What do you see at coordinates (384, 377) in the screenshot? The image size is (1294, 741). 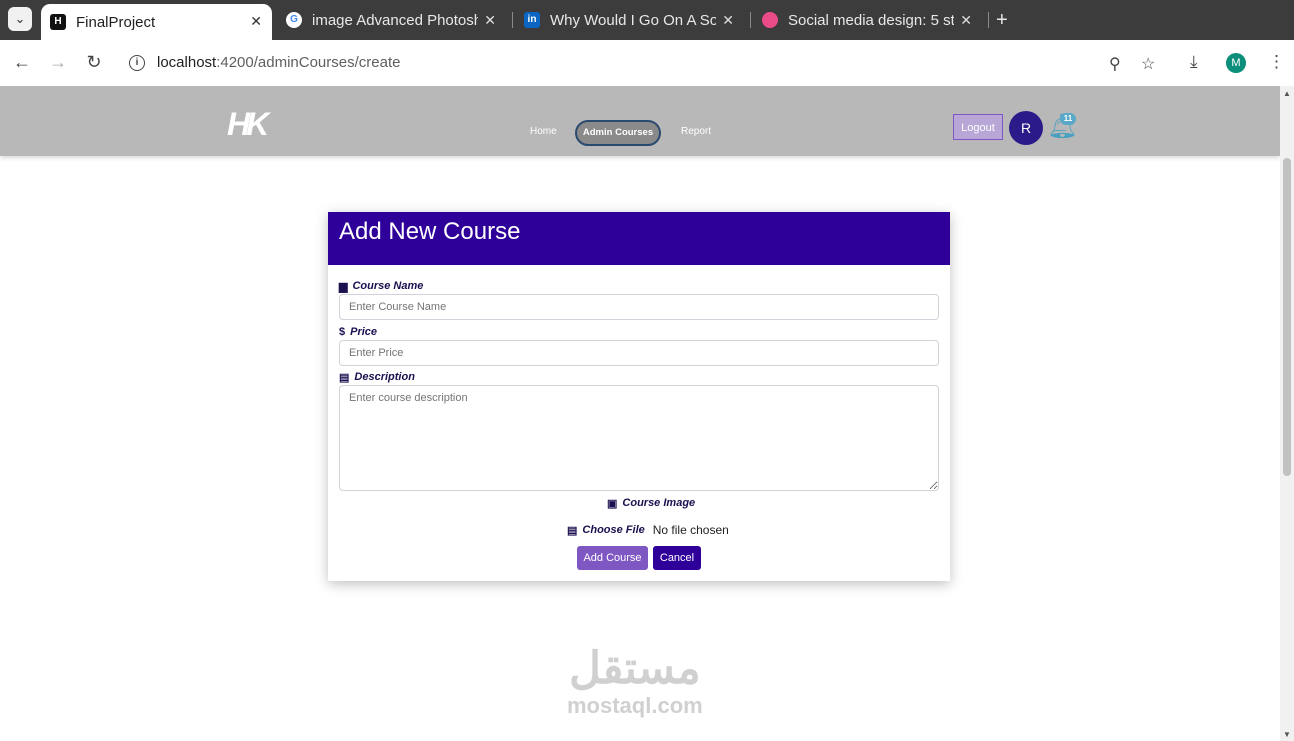 I see `description-label-text: Description` at bounding box center [384, 377].